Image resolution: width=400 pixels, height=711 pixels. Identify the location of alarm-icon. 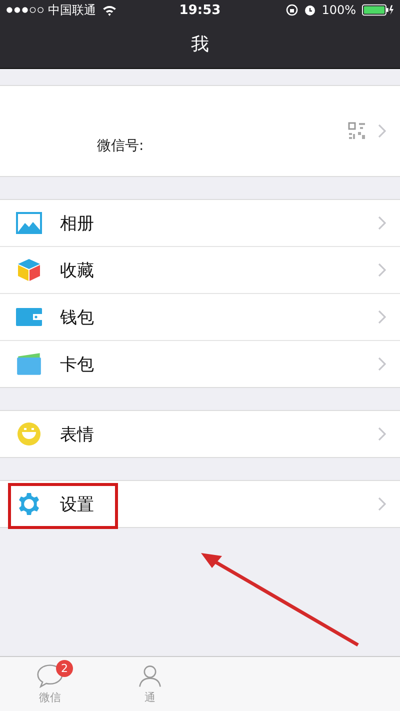
(310, 10).